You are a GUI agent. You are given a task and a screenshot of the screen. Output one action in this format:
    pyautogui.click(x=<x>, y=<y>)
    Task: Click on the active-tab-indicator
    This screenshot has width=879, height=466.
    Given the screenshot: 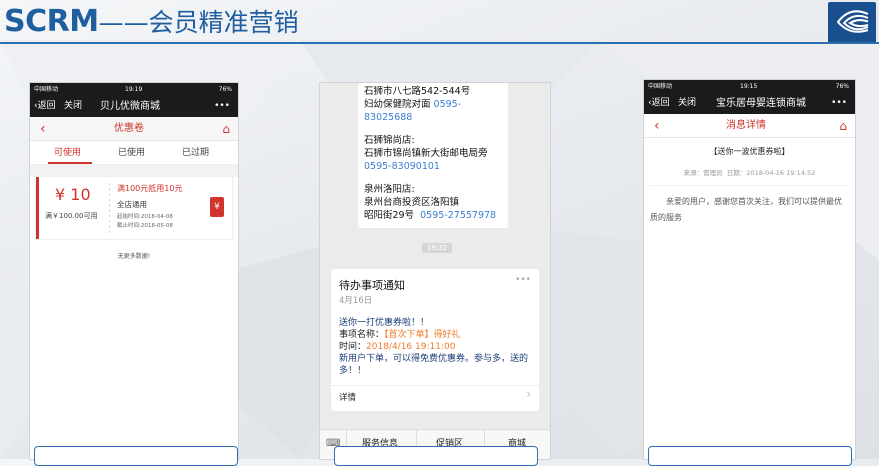 What is the action you would take?
    pyautogui.click(x=70, y=163)
    